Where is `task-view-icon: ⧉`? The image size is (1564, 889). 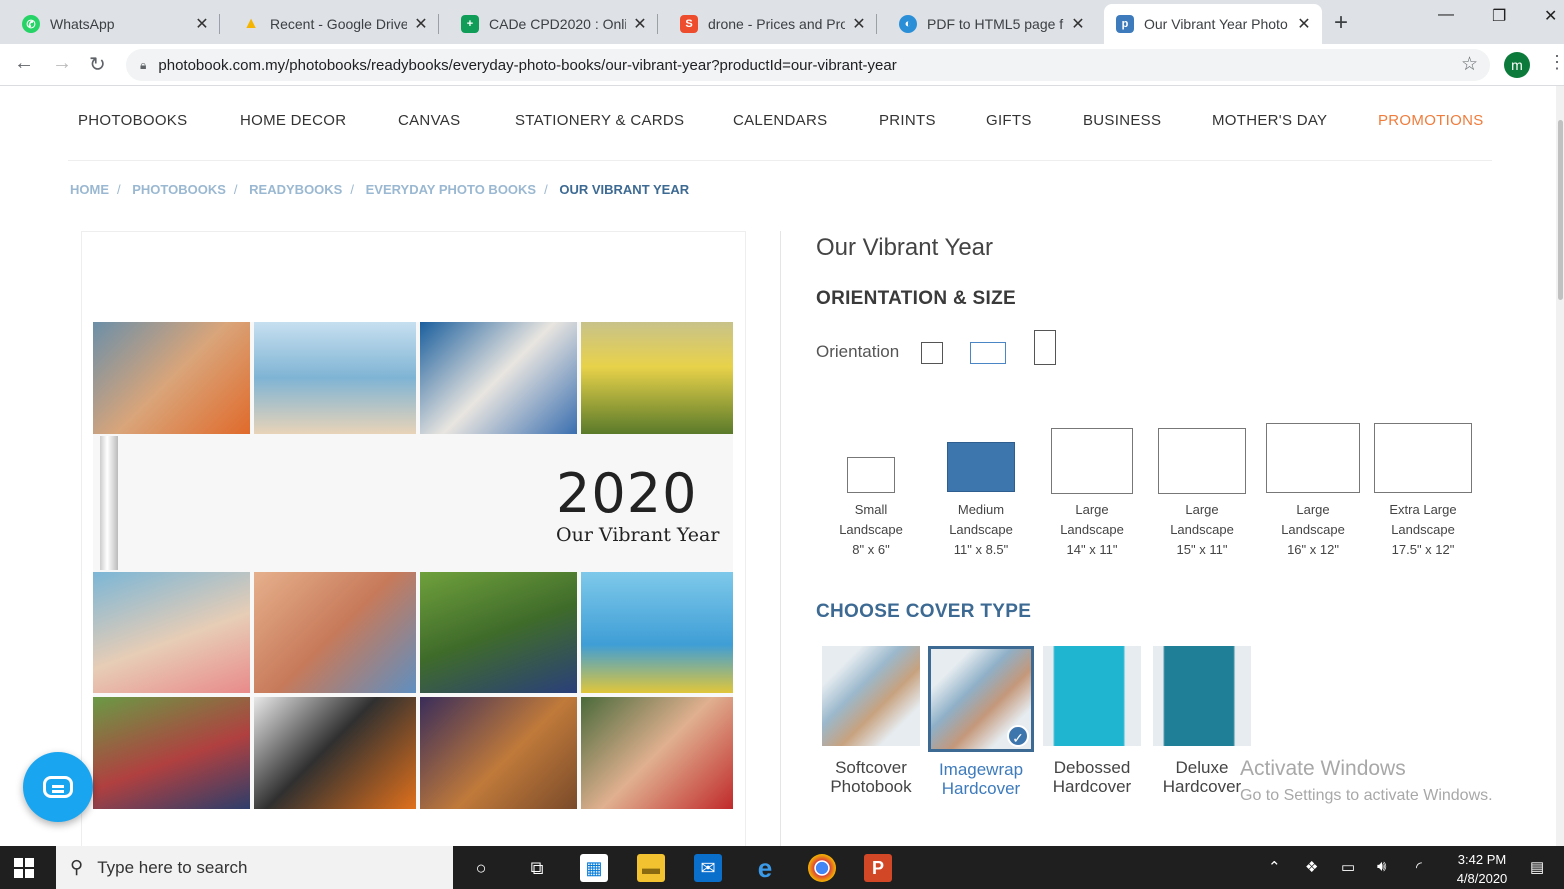 task-view-icon: ⧉ is located at coordinates (537, 868).